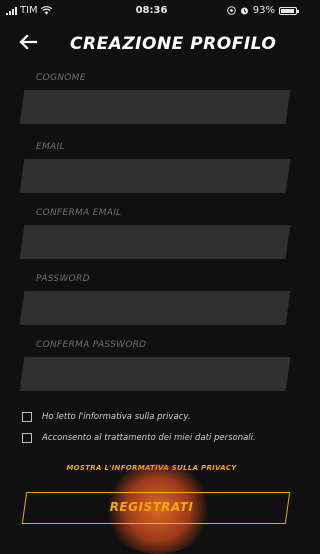  What do you see at coordinates (27, 417) in the screenshot?
I see `privacy-read-checkbox` at bounding box center [27, 417].